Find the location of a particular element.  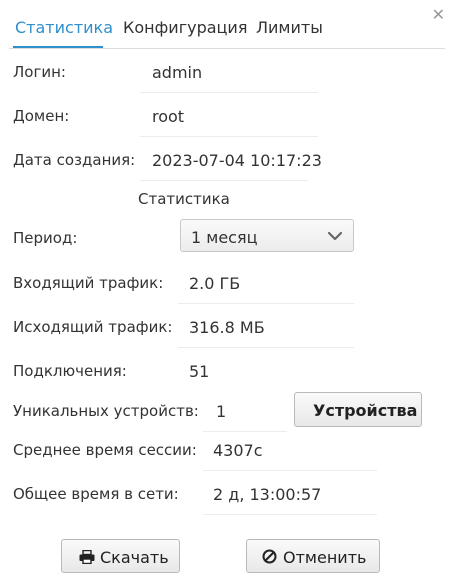

incoming-traffic-value: 2.0 ГБ is located at coordinates (215, 283).